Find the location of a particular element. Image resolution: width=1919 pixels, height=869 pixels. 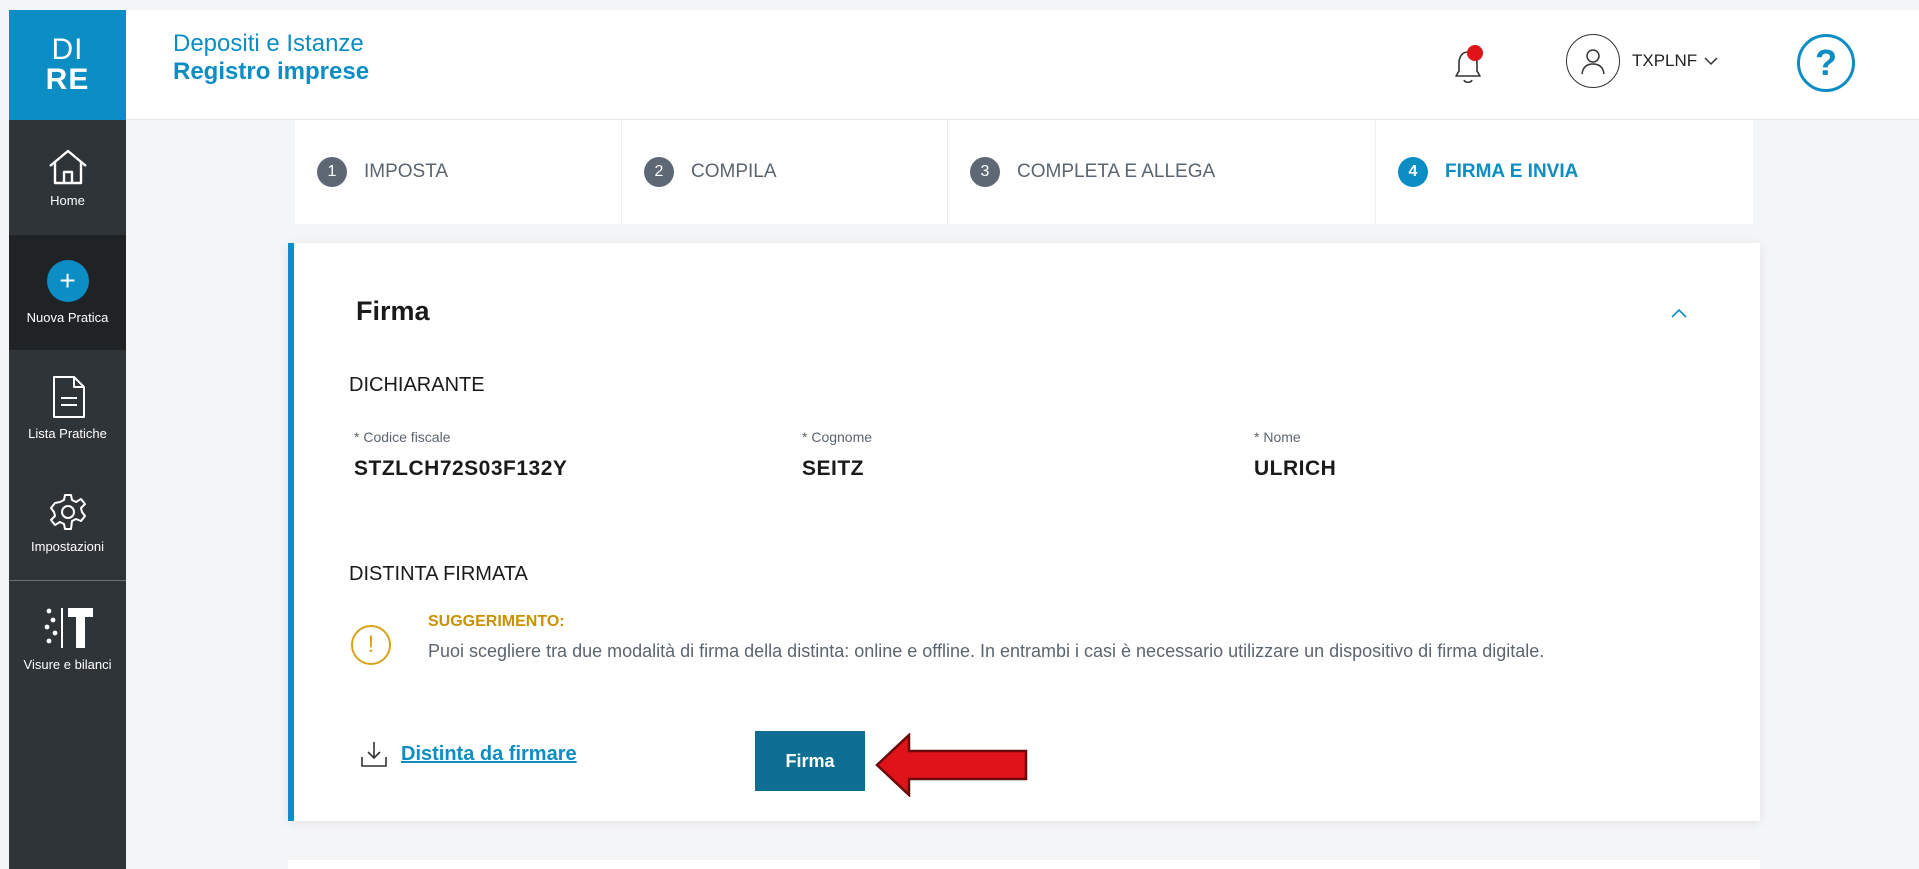

warning-icon: ! is located at coordinates (371, 645).